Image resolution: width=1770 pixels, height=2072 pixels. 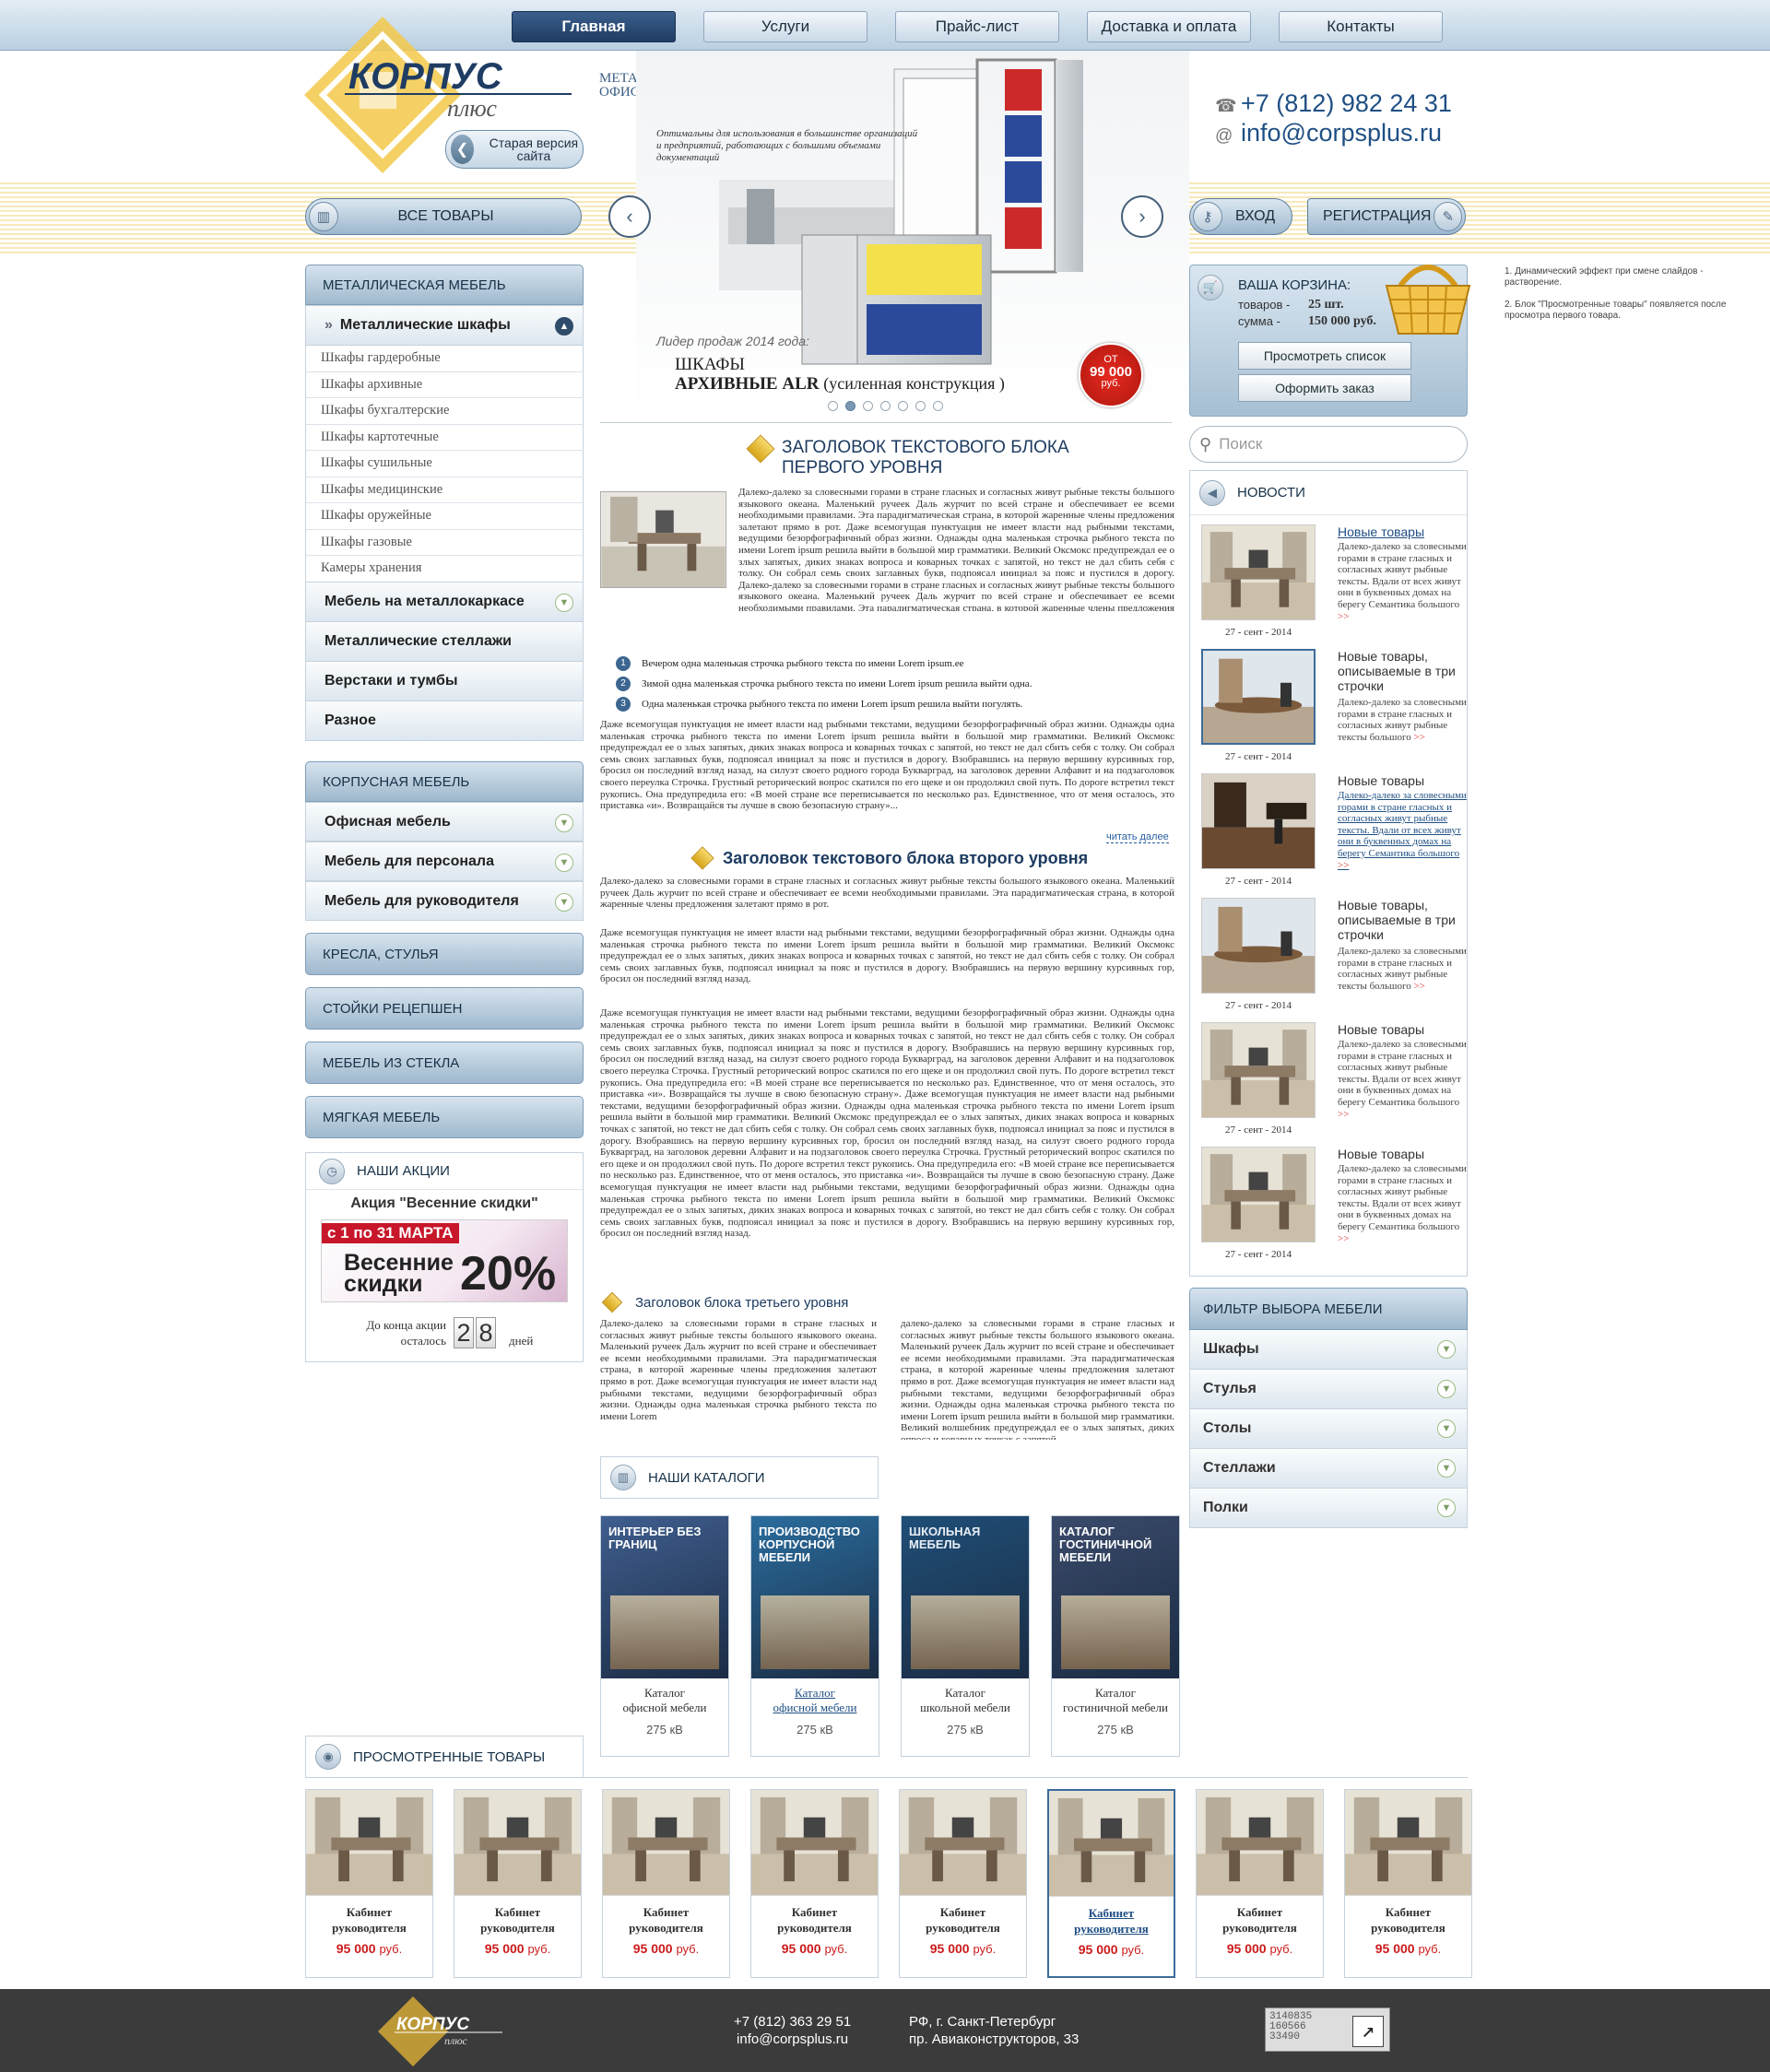 What do you see at coordinates (444, 543) in the screenshot?
I see `sidebar-subitem: Шкафы газовые` at bounding box center [444, 543].